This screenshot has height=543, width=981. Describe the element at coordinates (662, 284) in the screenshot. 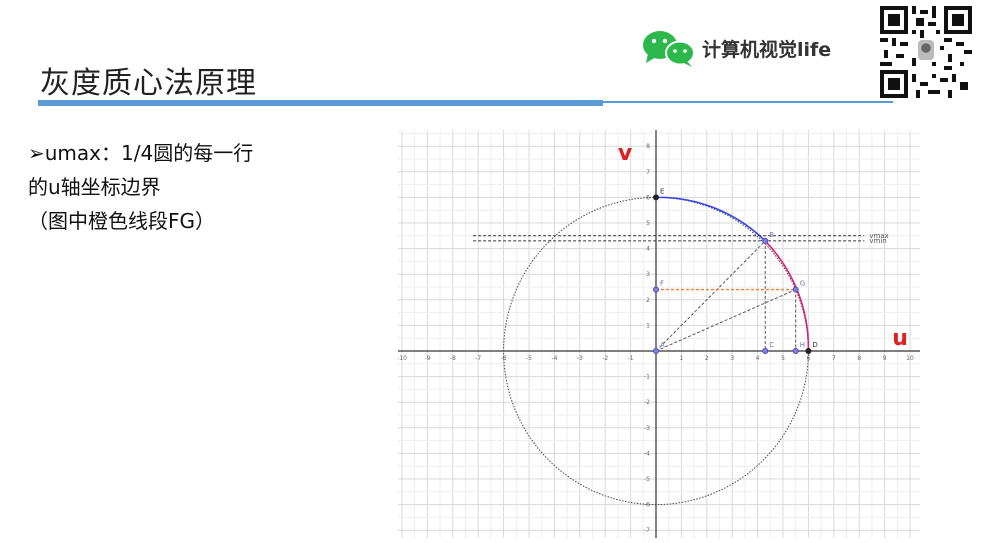

I see `point-label-F: F` at that location.